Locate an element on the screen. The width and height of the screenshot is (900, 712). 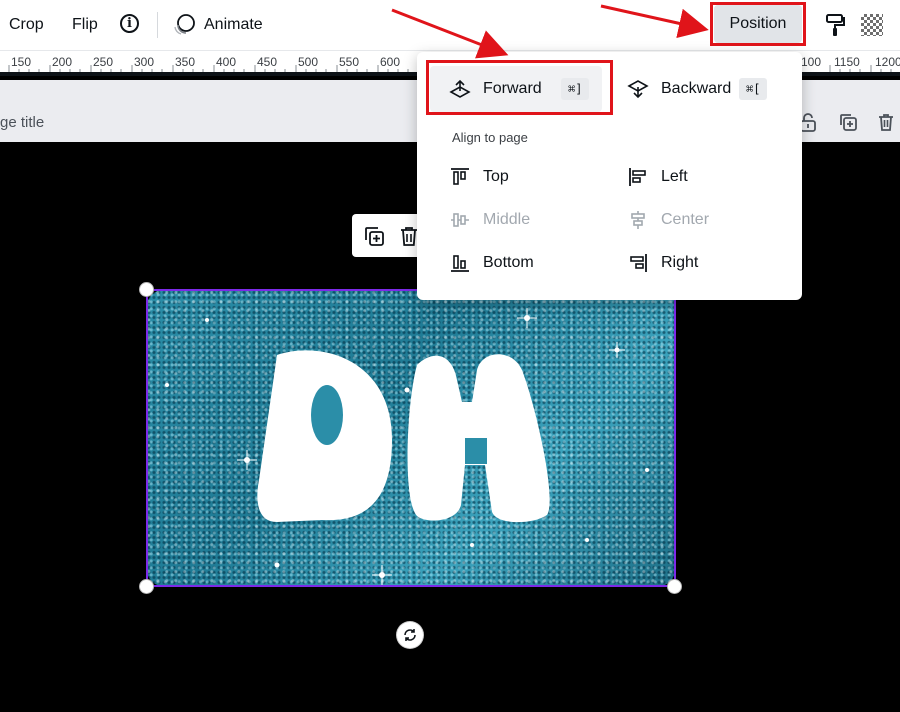
align-bottom-option: Bottom is located at coordinates (491, 263).